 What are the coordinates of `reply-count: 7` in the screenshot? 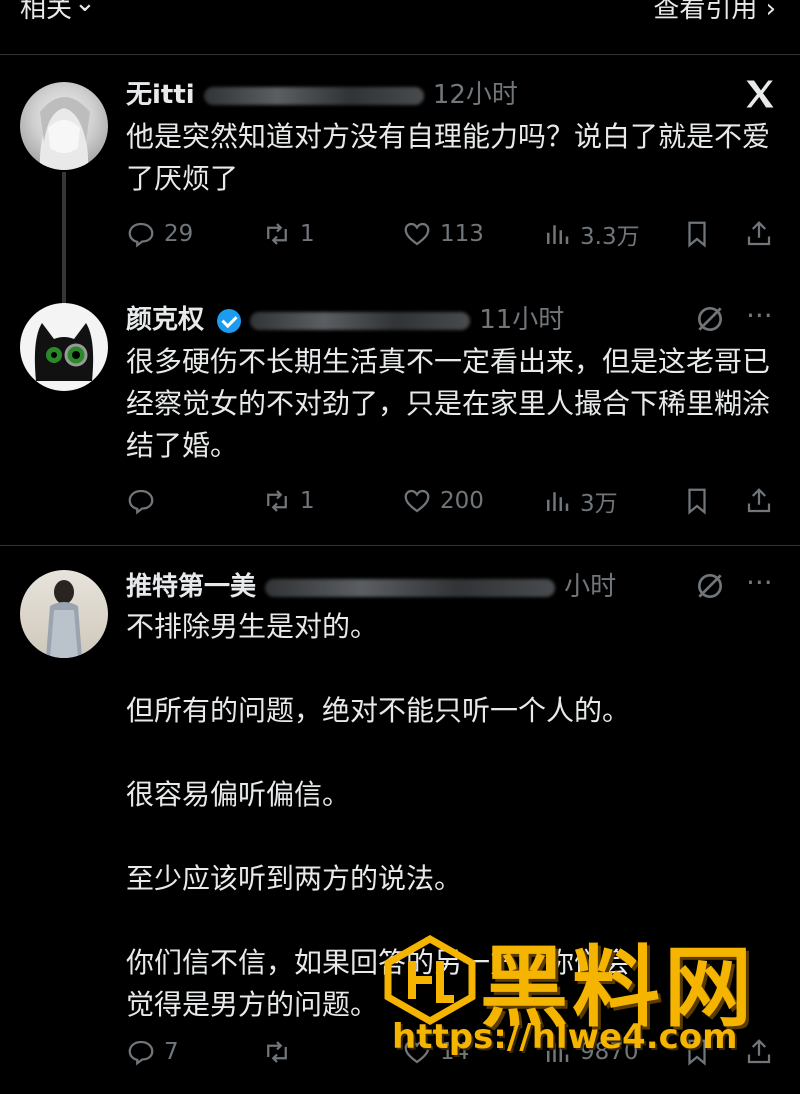 It's located at (171, 1052).